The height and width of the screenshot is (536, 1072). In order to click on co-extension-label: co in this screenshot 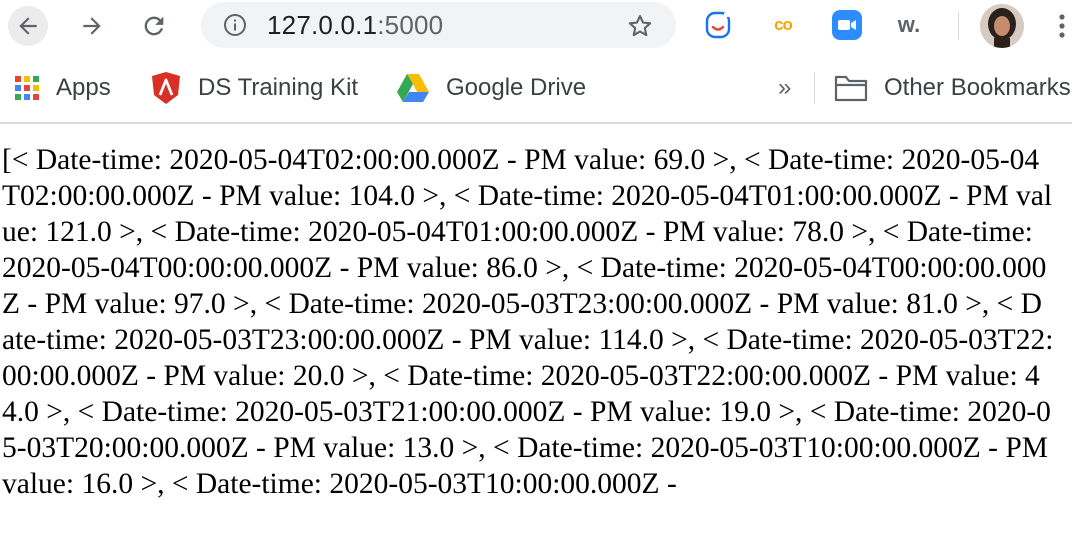, I will do `click(783, 24)`.